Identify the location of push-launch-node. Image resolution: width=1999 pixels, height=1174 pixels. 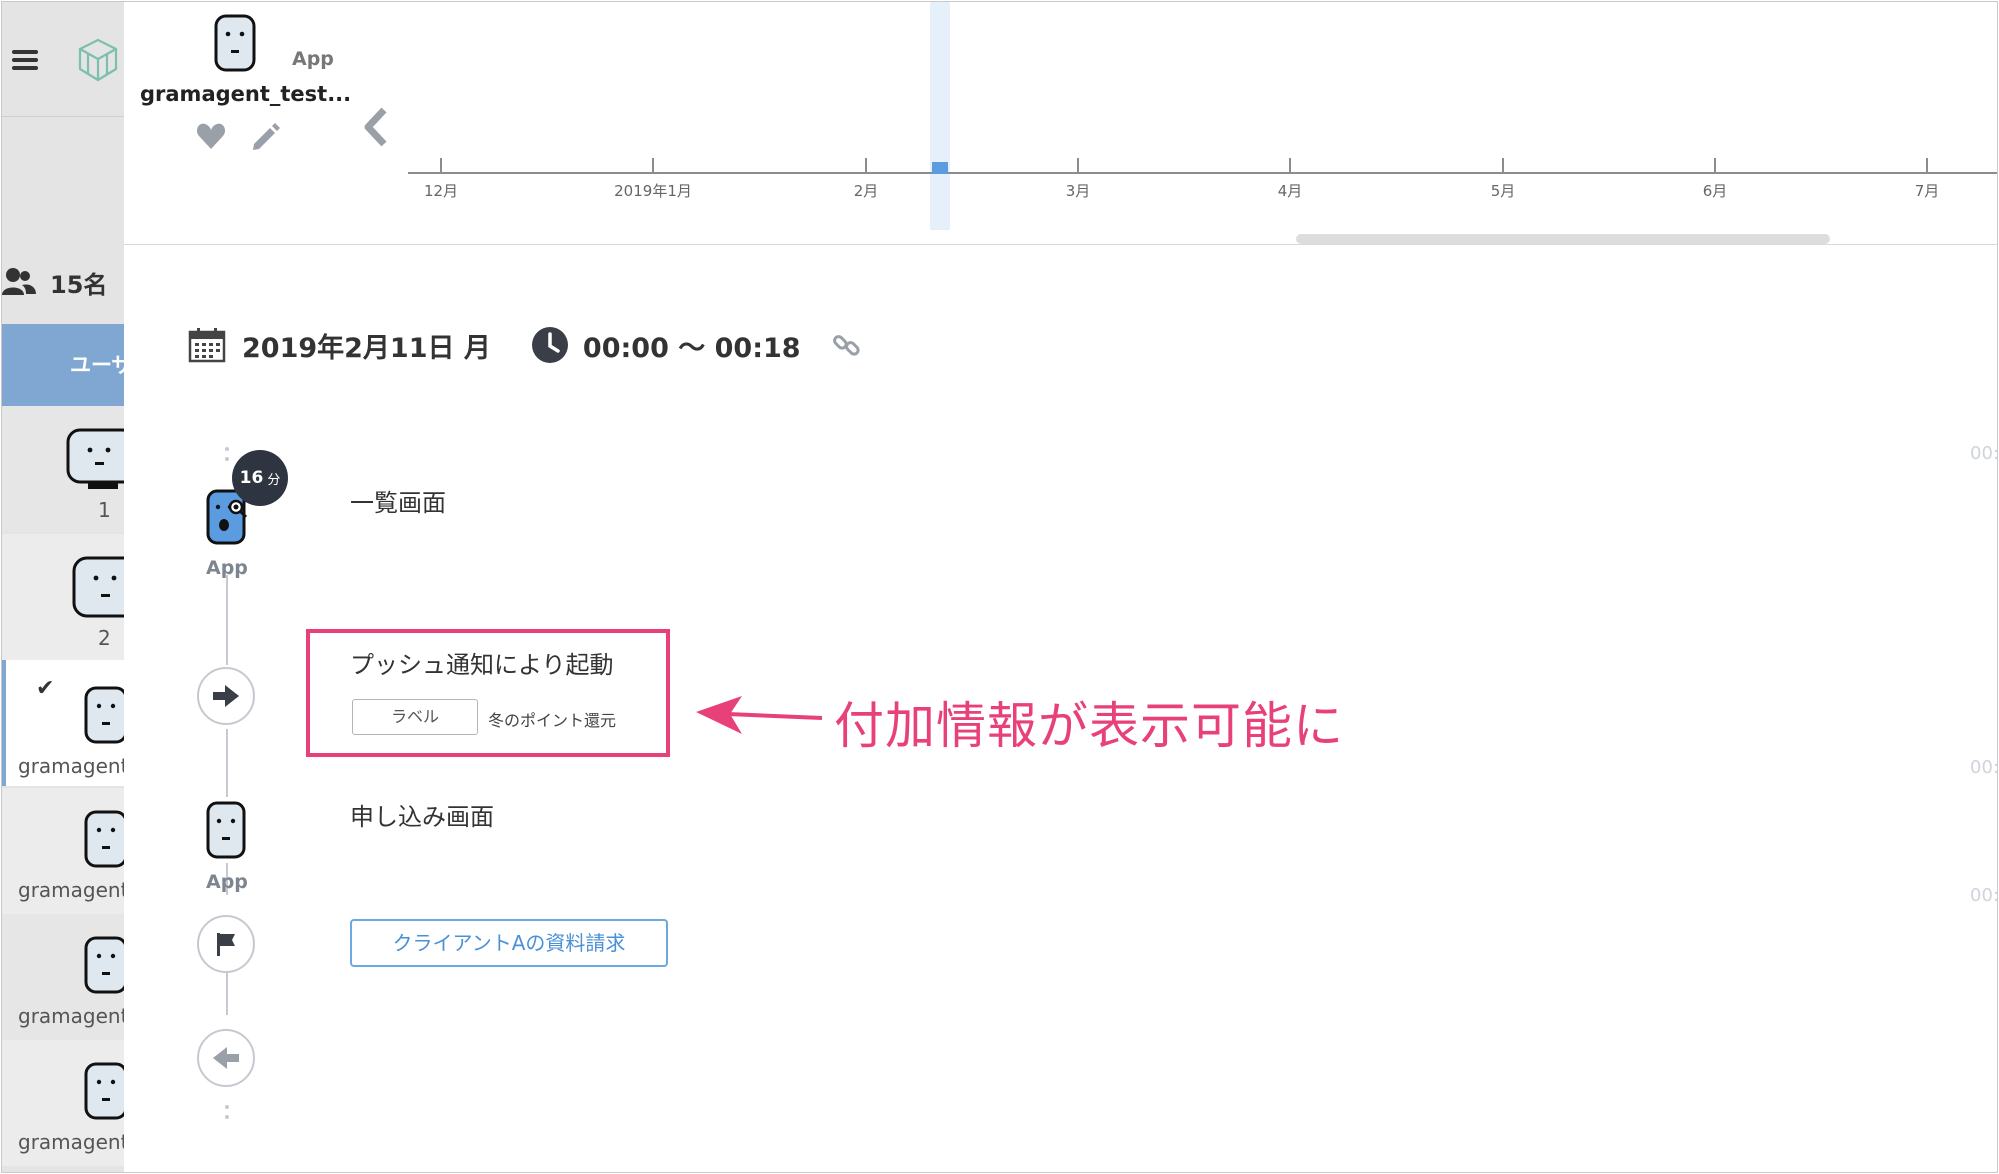
(226, 696).